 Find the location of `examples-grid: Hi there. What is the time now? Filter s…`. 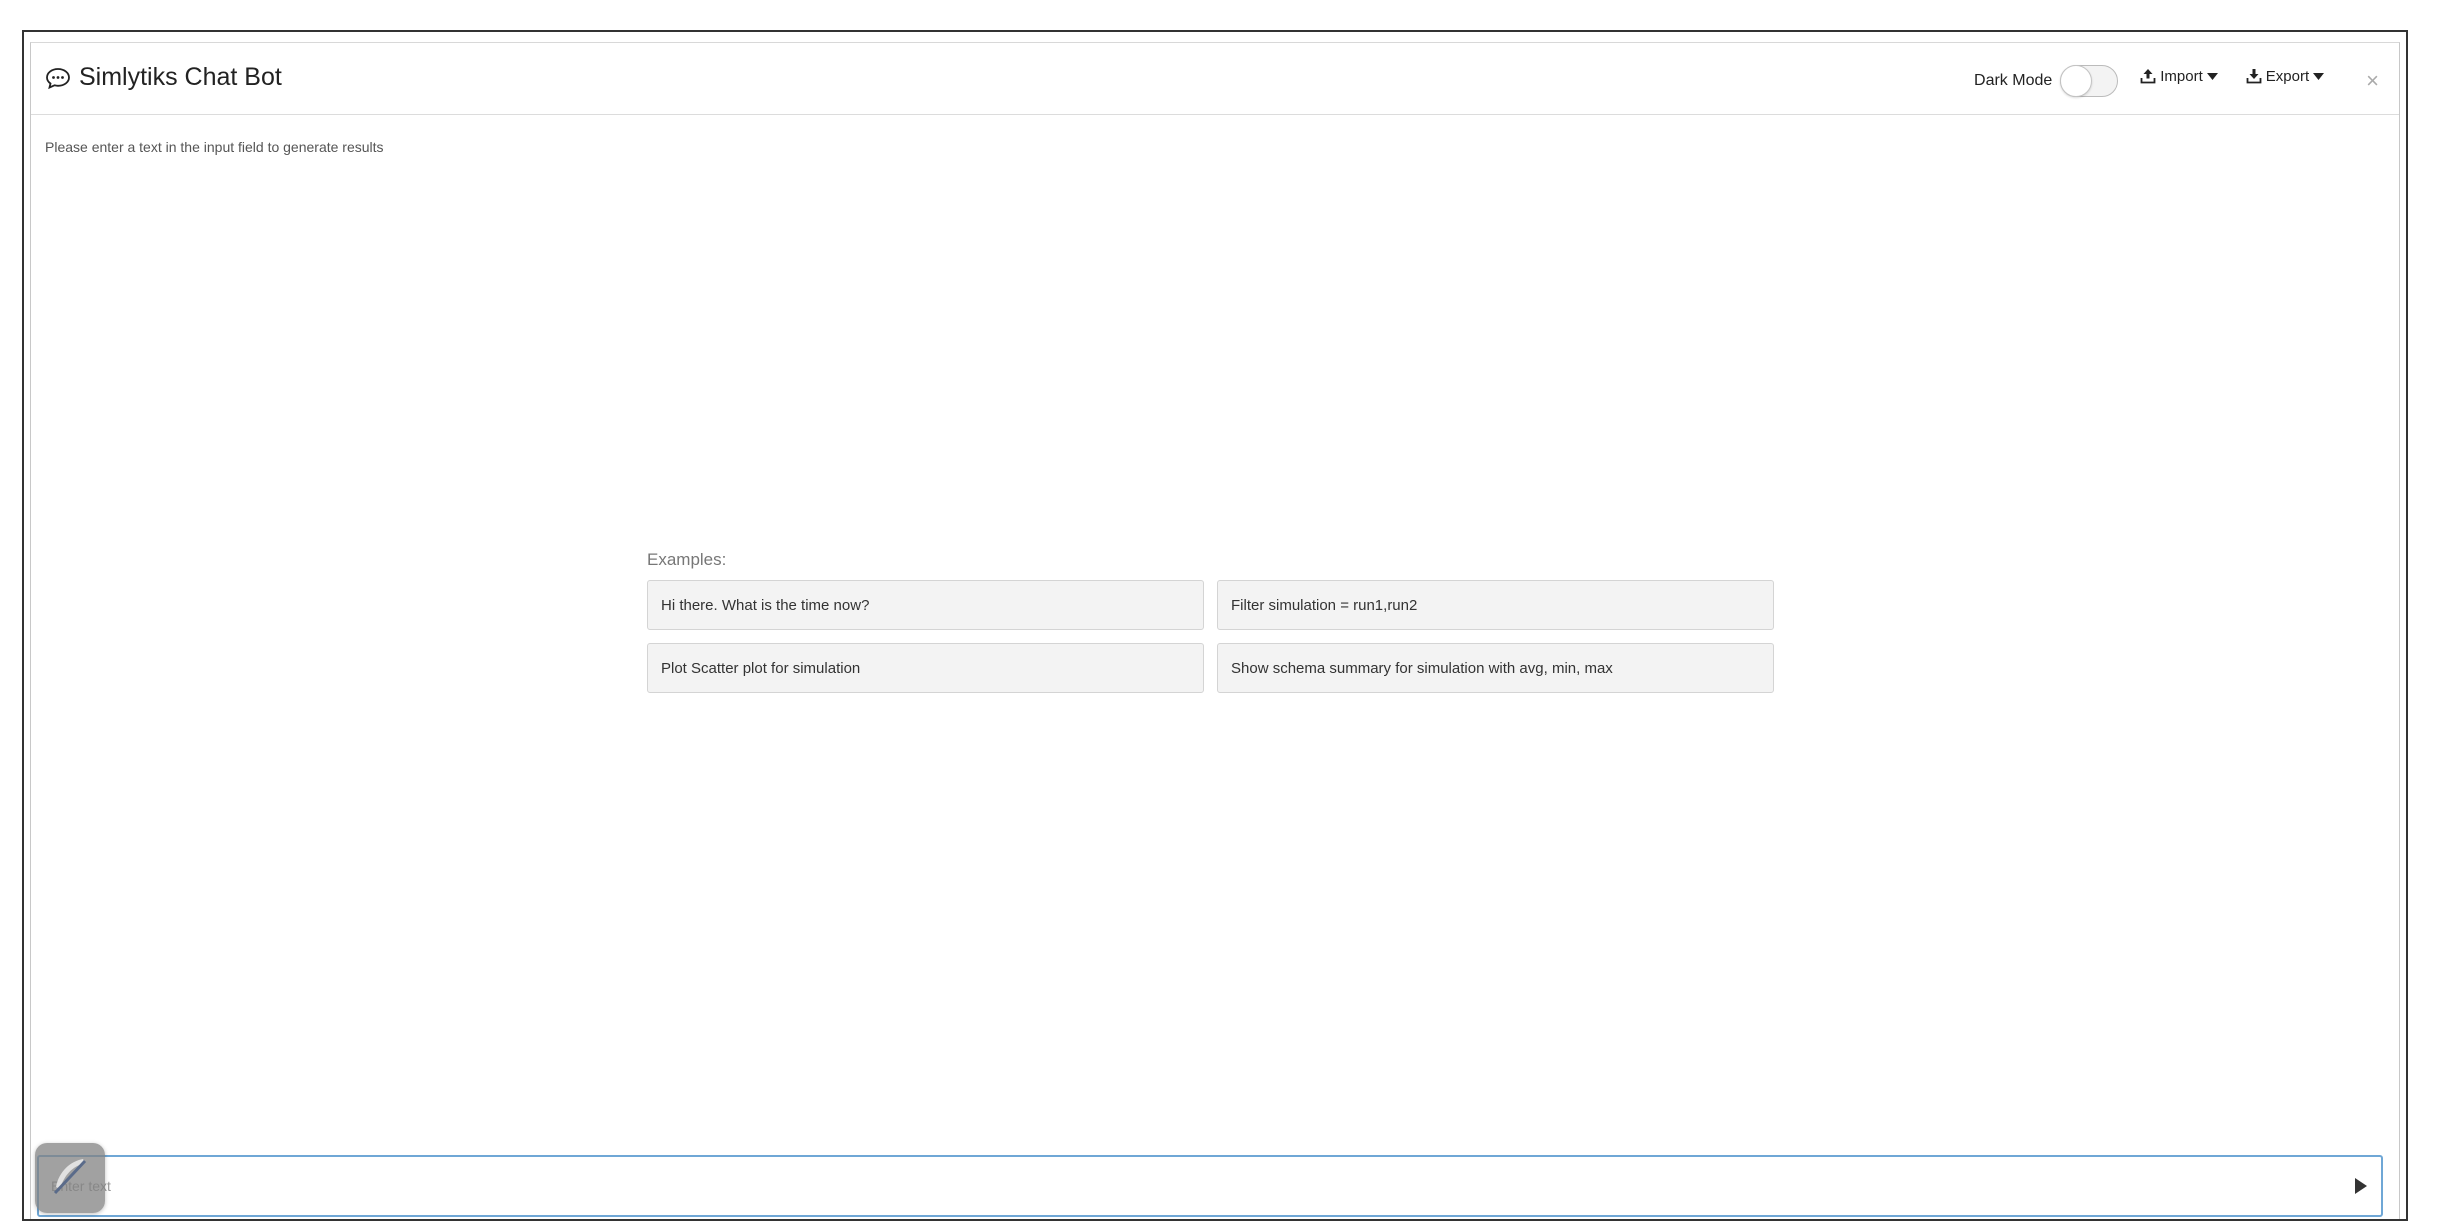

examples-grid: Hi there. What is the time now? Filter s… is located at coordinates (1212, 636).